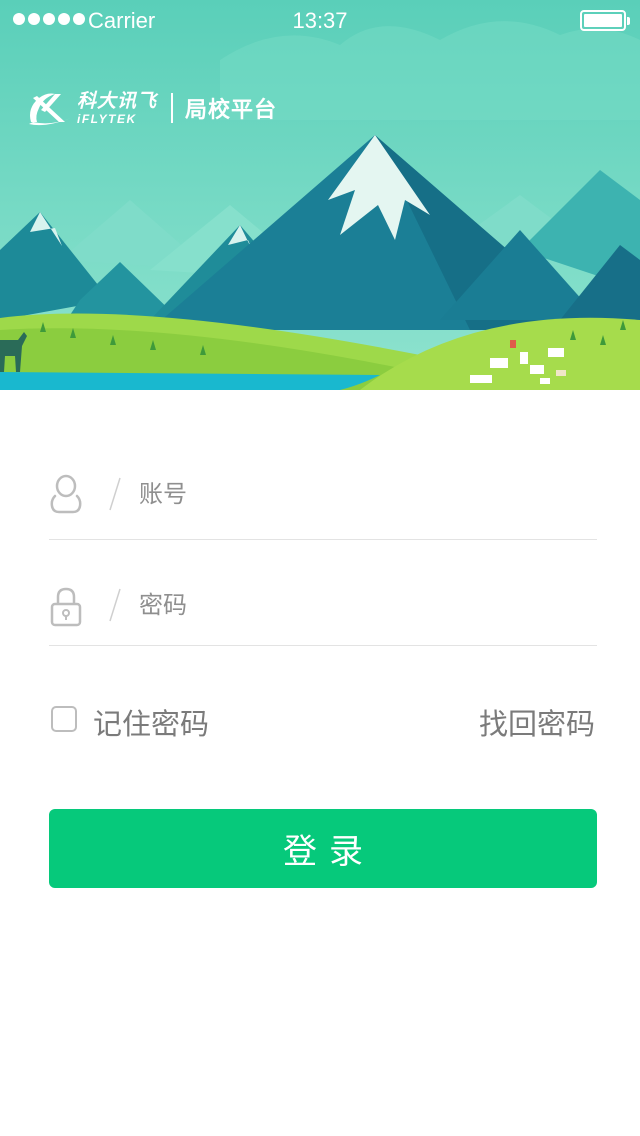  What do you see at coordinates (359, 605) in the screenshot?
I see `password-input` at bounding box center [359, 605].